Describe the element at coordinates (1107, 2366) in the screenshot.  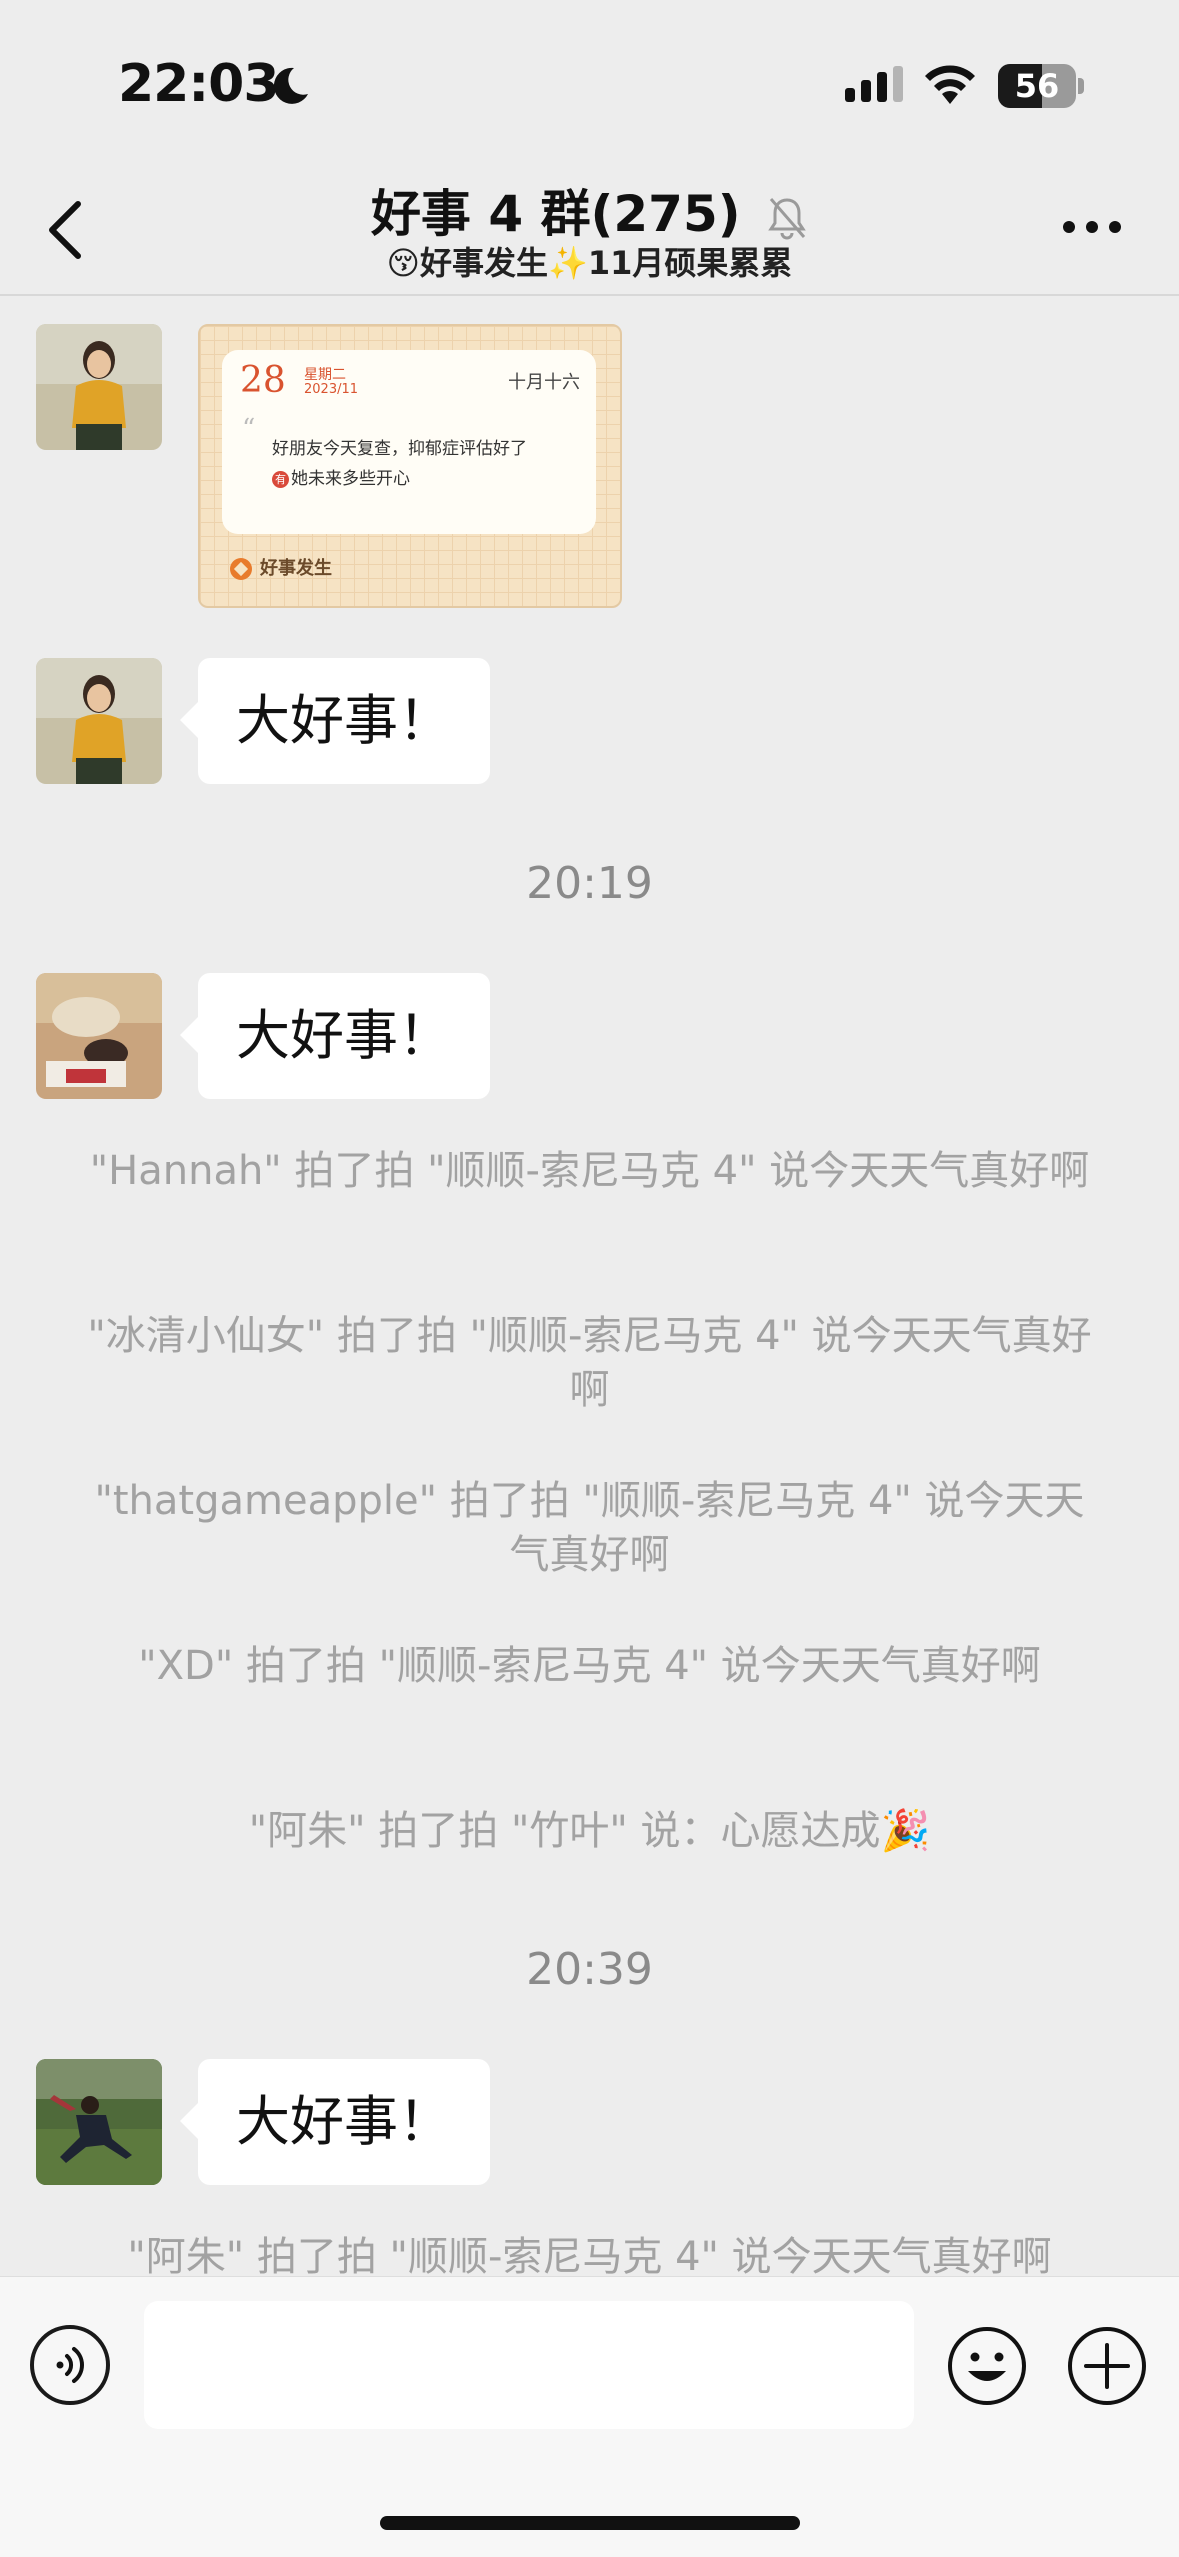
I see `plus-icon` at that location.